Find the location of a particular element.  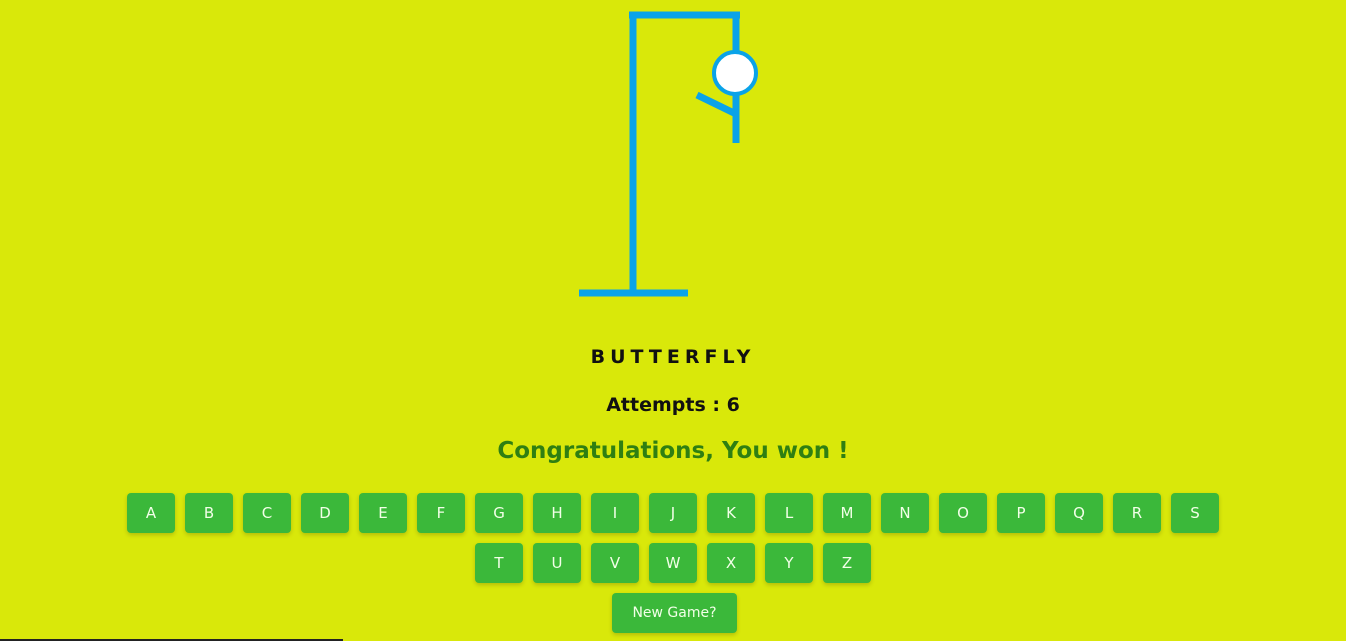

keyboard-row-2: TUVWXYZ is located at coordinates (673, 563).